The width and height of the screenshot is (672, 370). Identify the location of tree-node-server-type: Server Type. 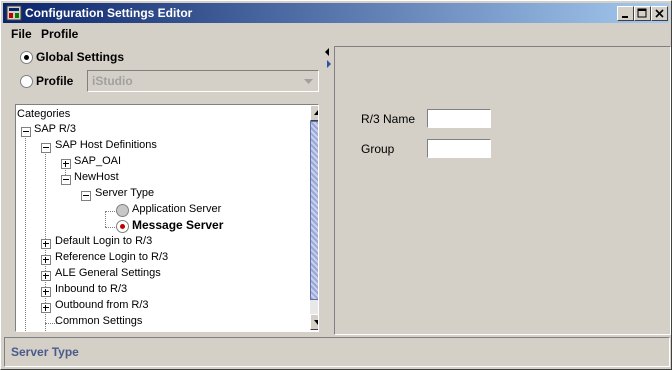
(124, 193).